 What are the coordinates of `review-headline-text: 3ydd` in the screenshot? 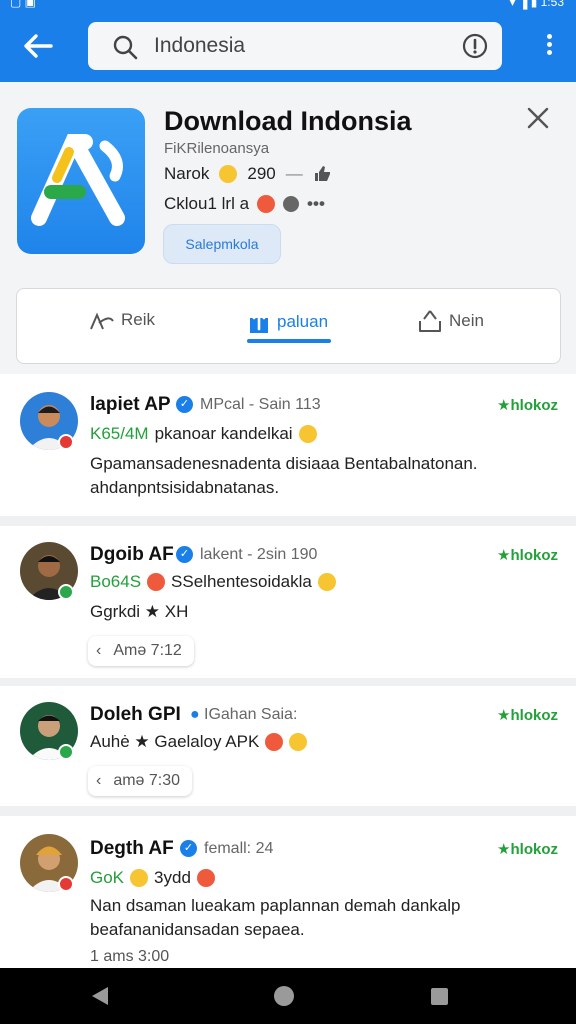 It's located at (172, 877).